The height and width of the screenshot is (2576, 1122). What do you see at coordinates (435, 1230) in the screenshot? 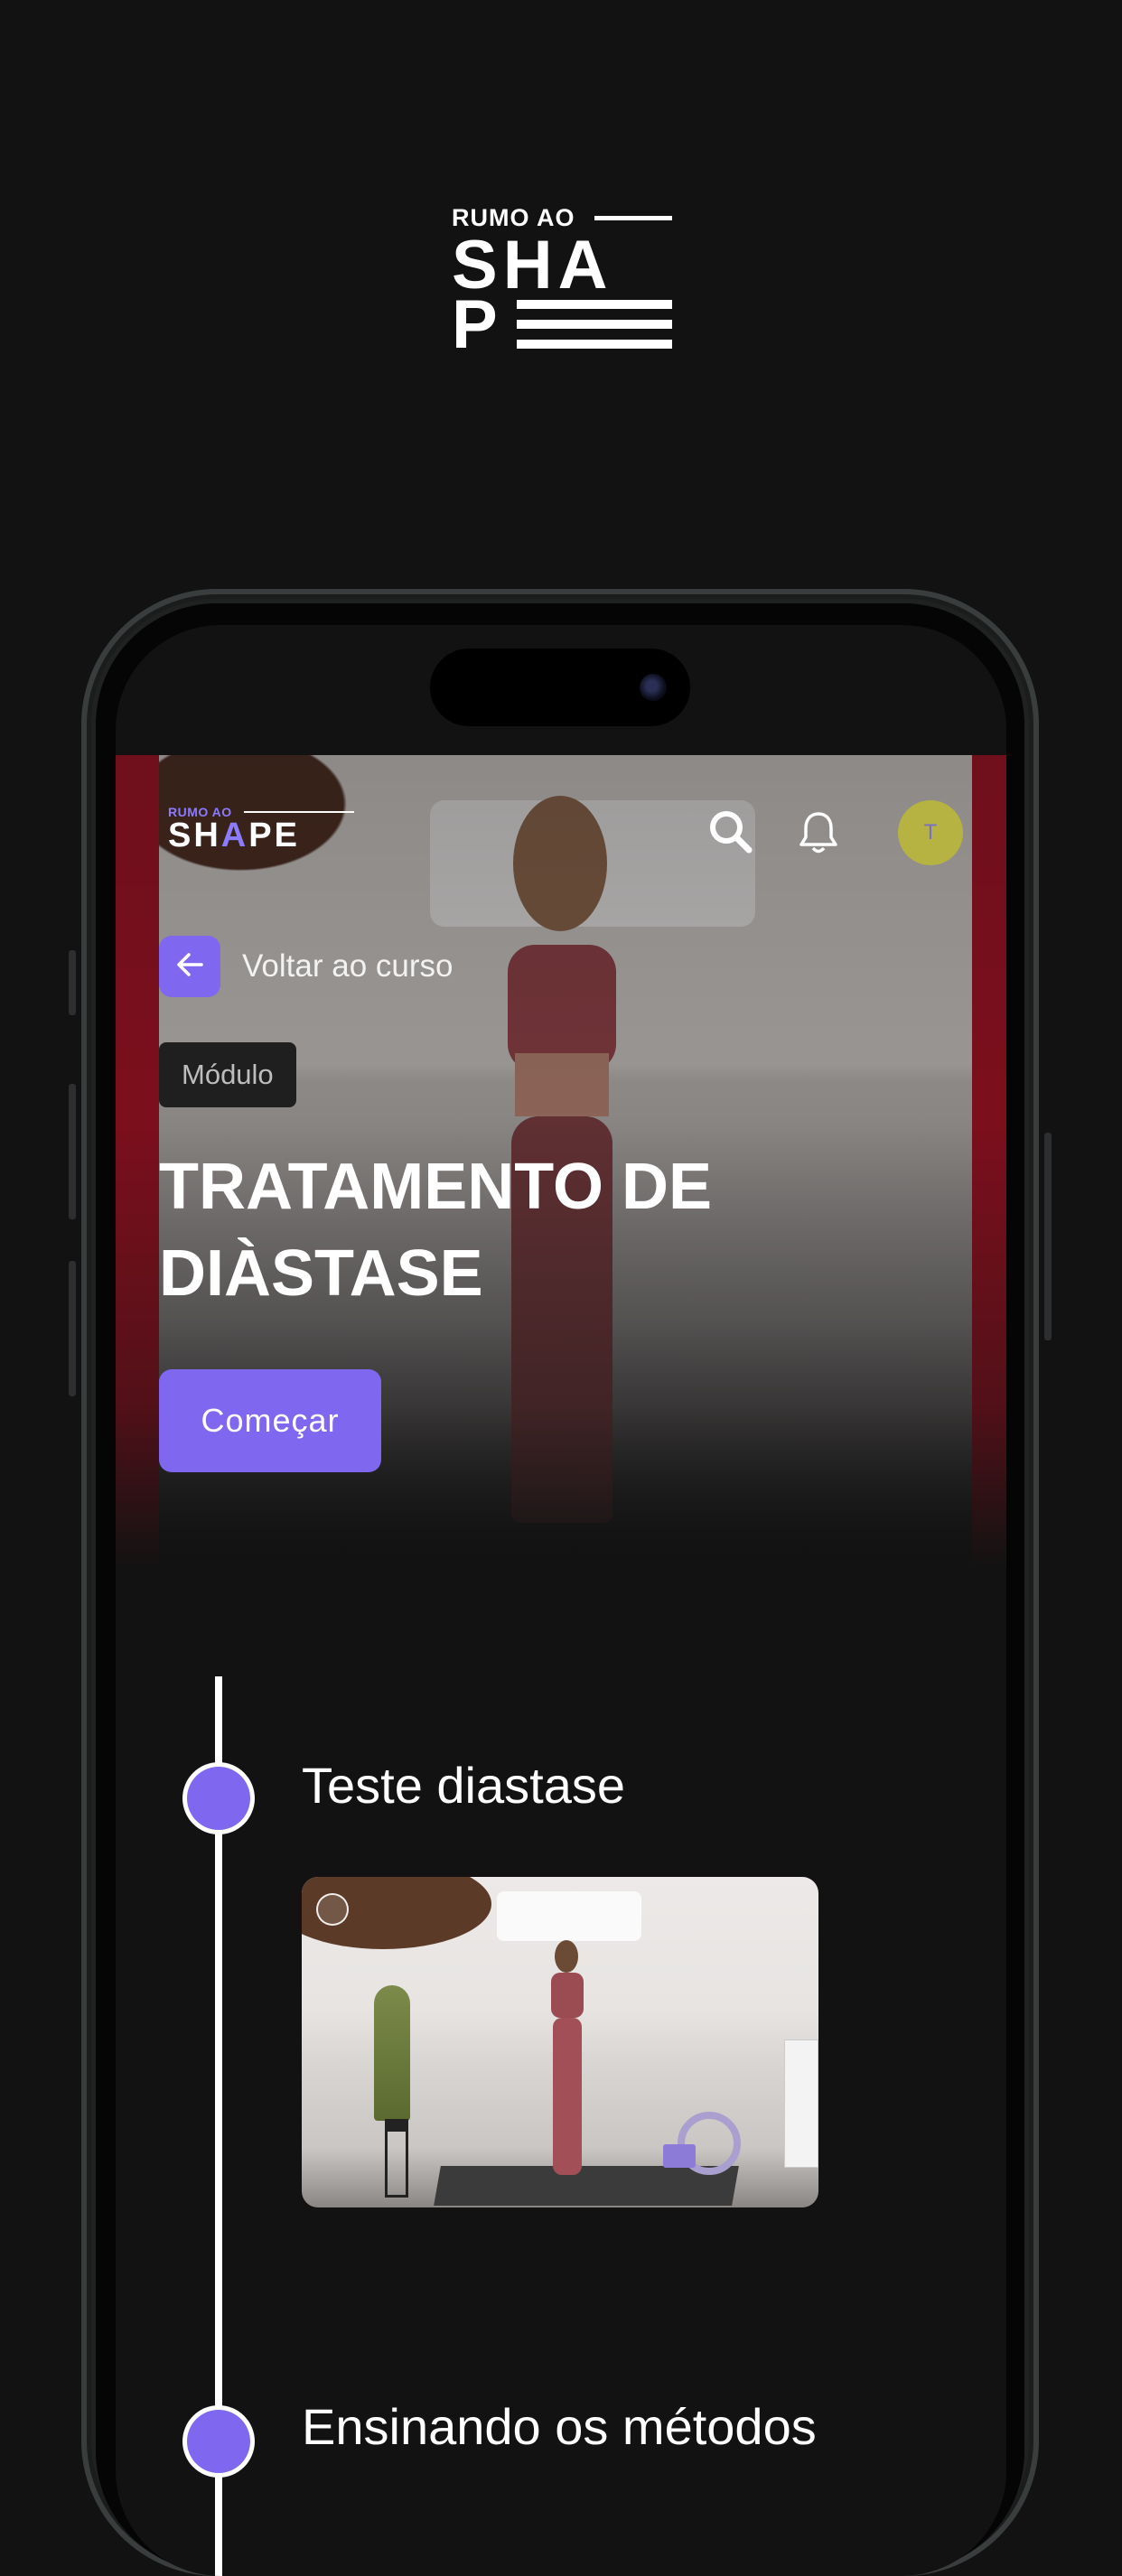
I see `module-title: TRATAMENTO DE DIÀSTASE` at bounding box center [435, 1230].